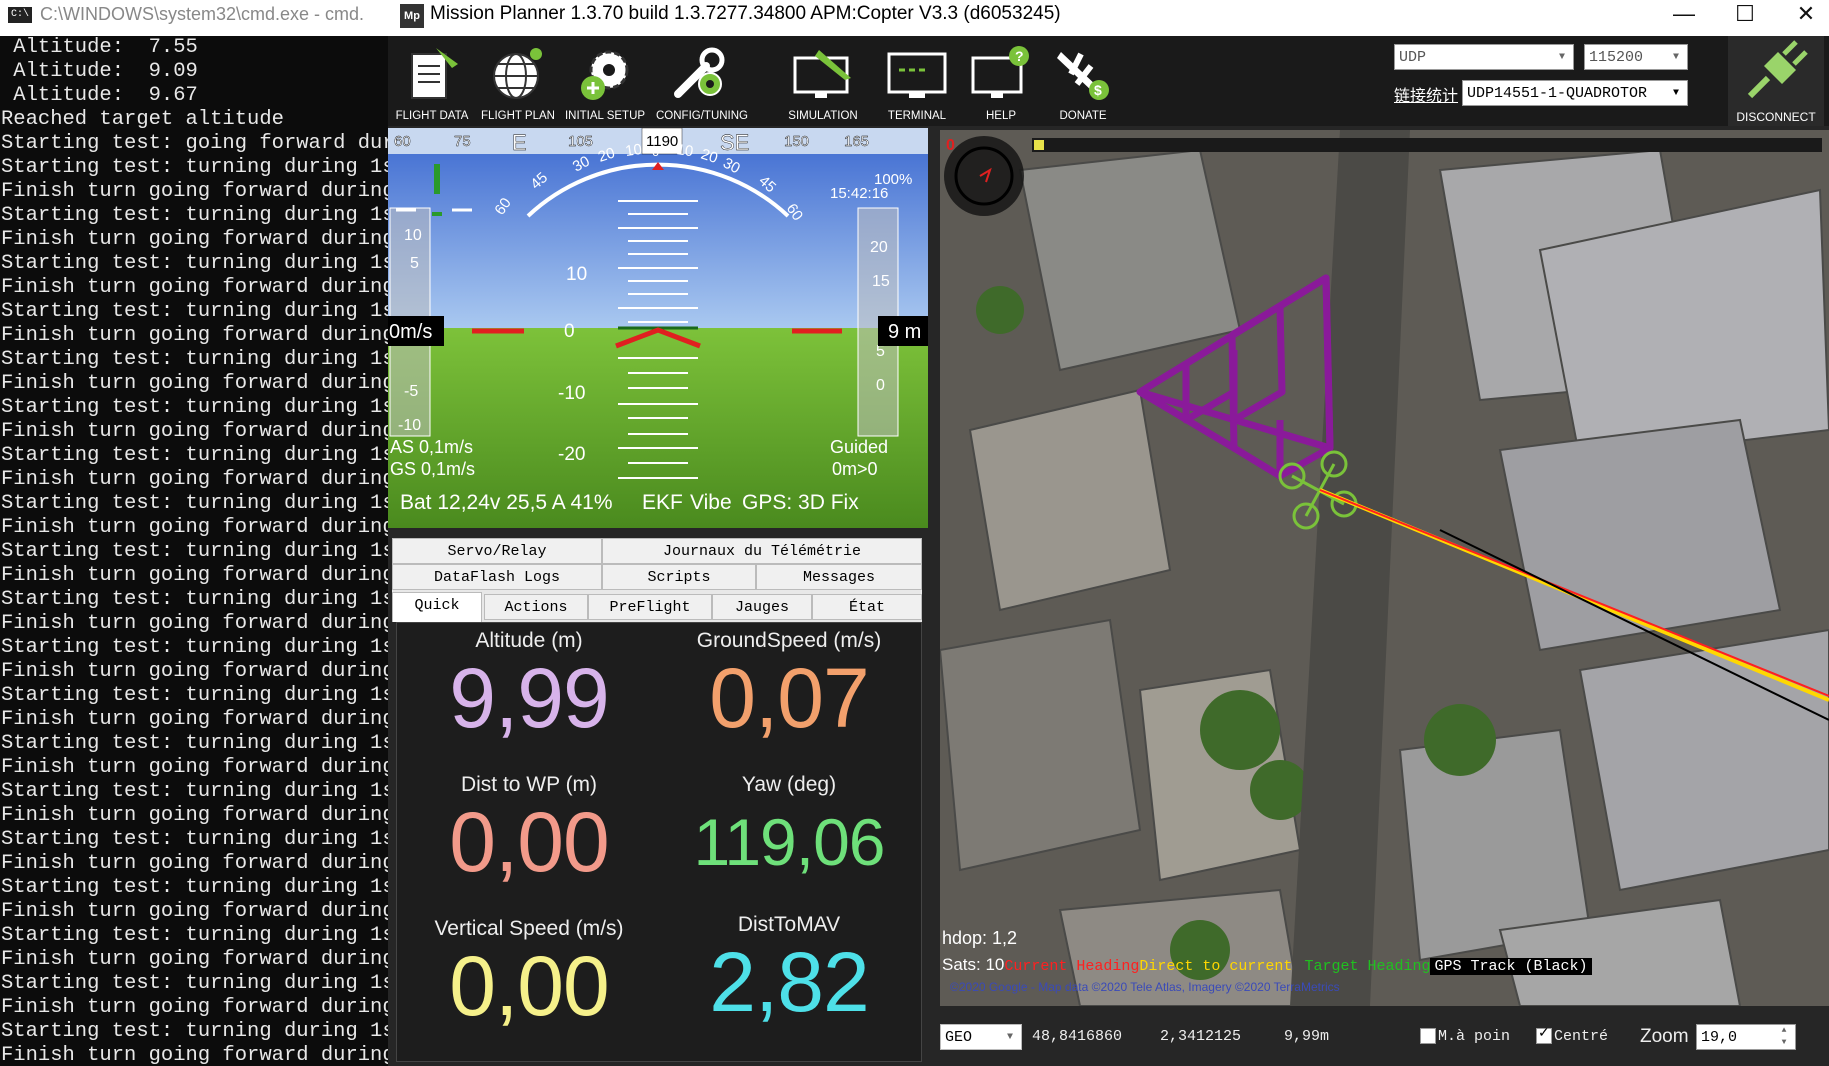 Image resolution: width=1829 pixels, height=1066 pixels. I want to click on vertical-indicator, so click(437, 179).